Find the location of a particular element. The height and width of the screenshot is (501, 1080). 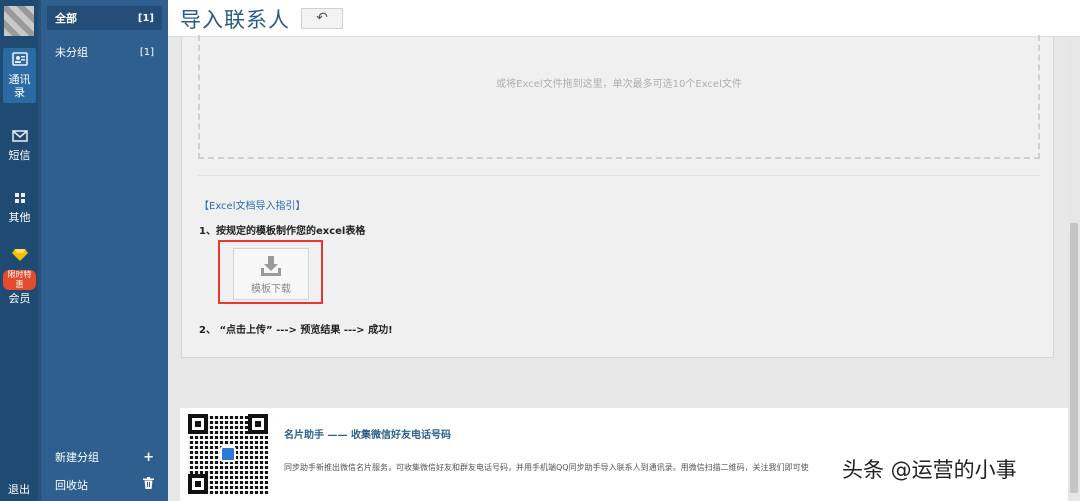

group-label: 未分组 is located at coordinates (71, 52).